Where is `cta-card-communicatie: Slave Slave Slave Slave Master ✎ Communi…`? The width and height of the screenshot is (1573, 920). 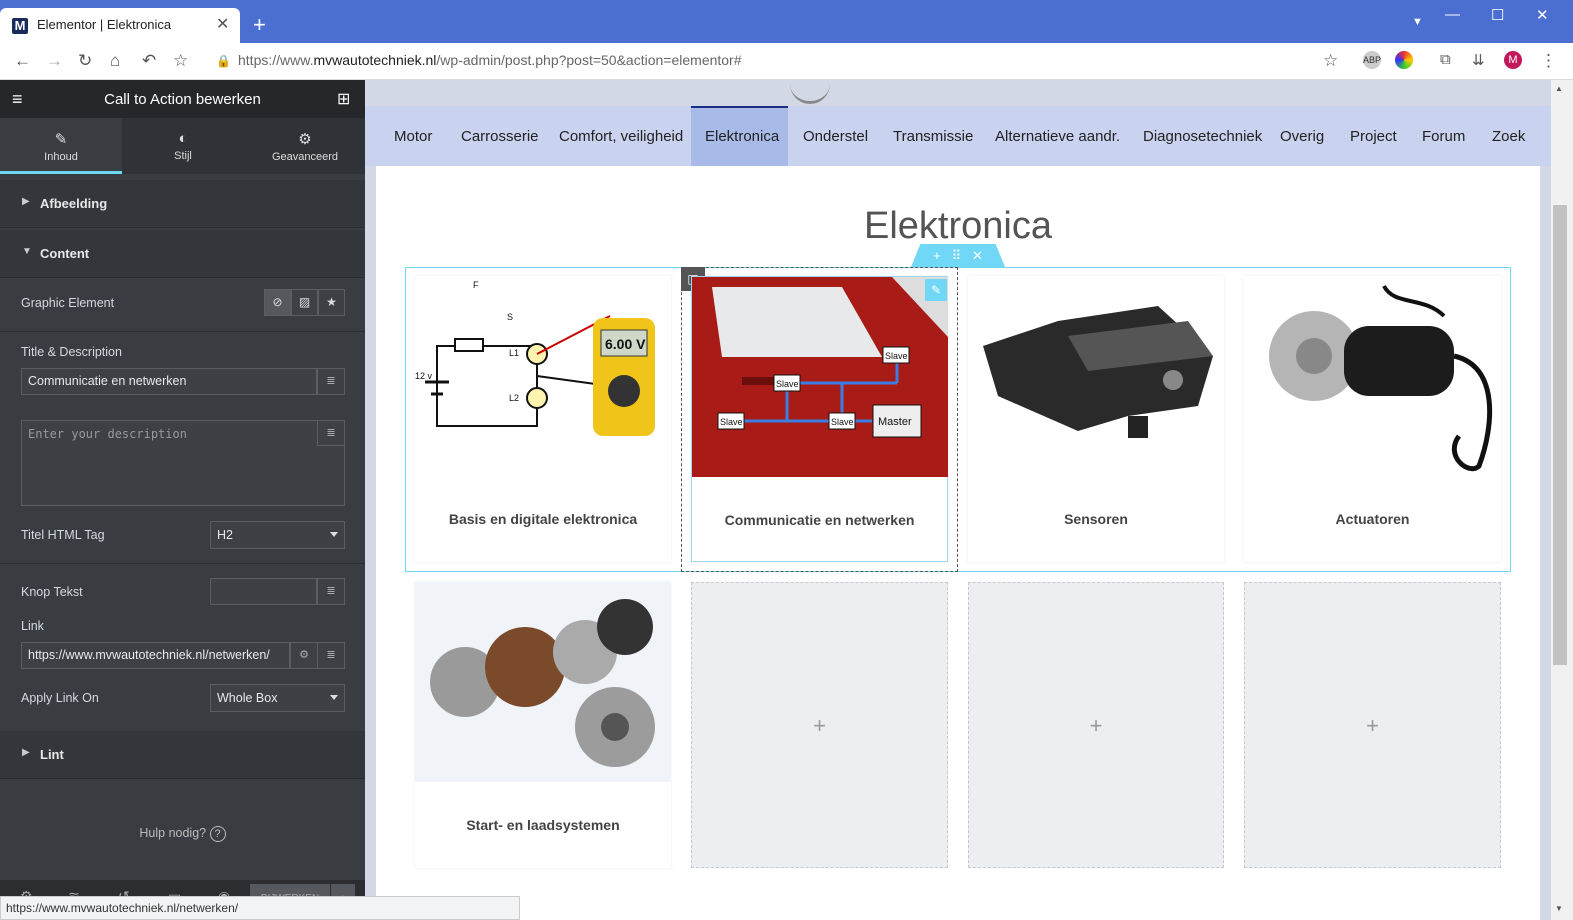
cta-card-communicatie: Slave Slave Slave Slave Master ✎ Communi… is located at coordinates (819, 419).